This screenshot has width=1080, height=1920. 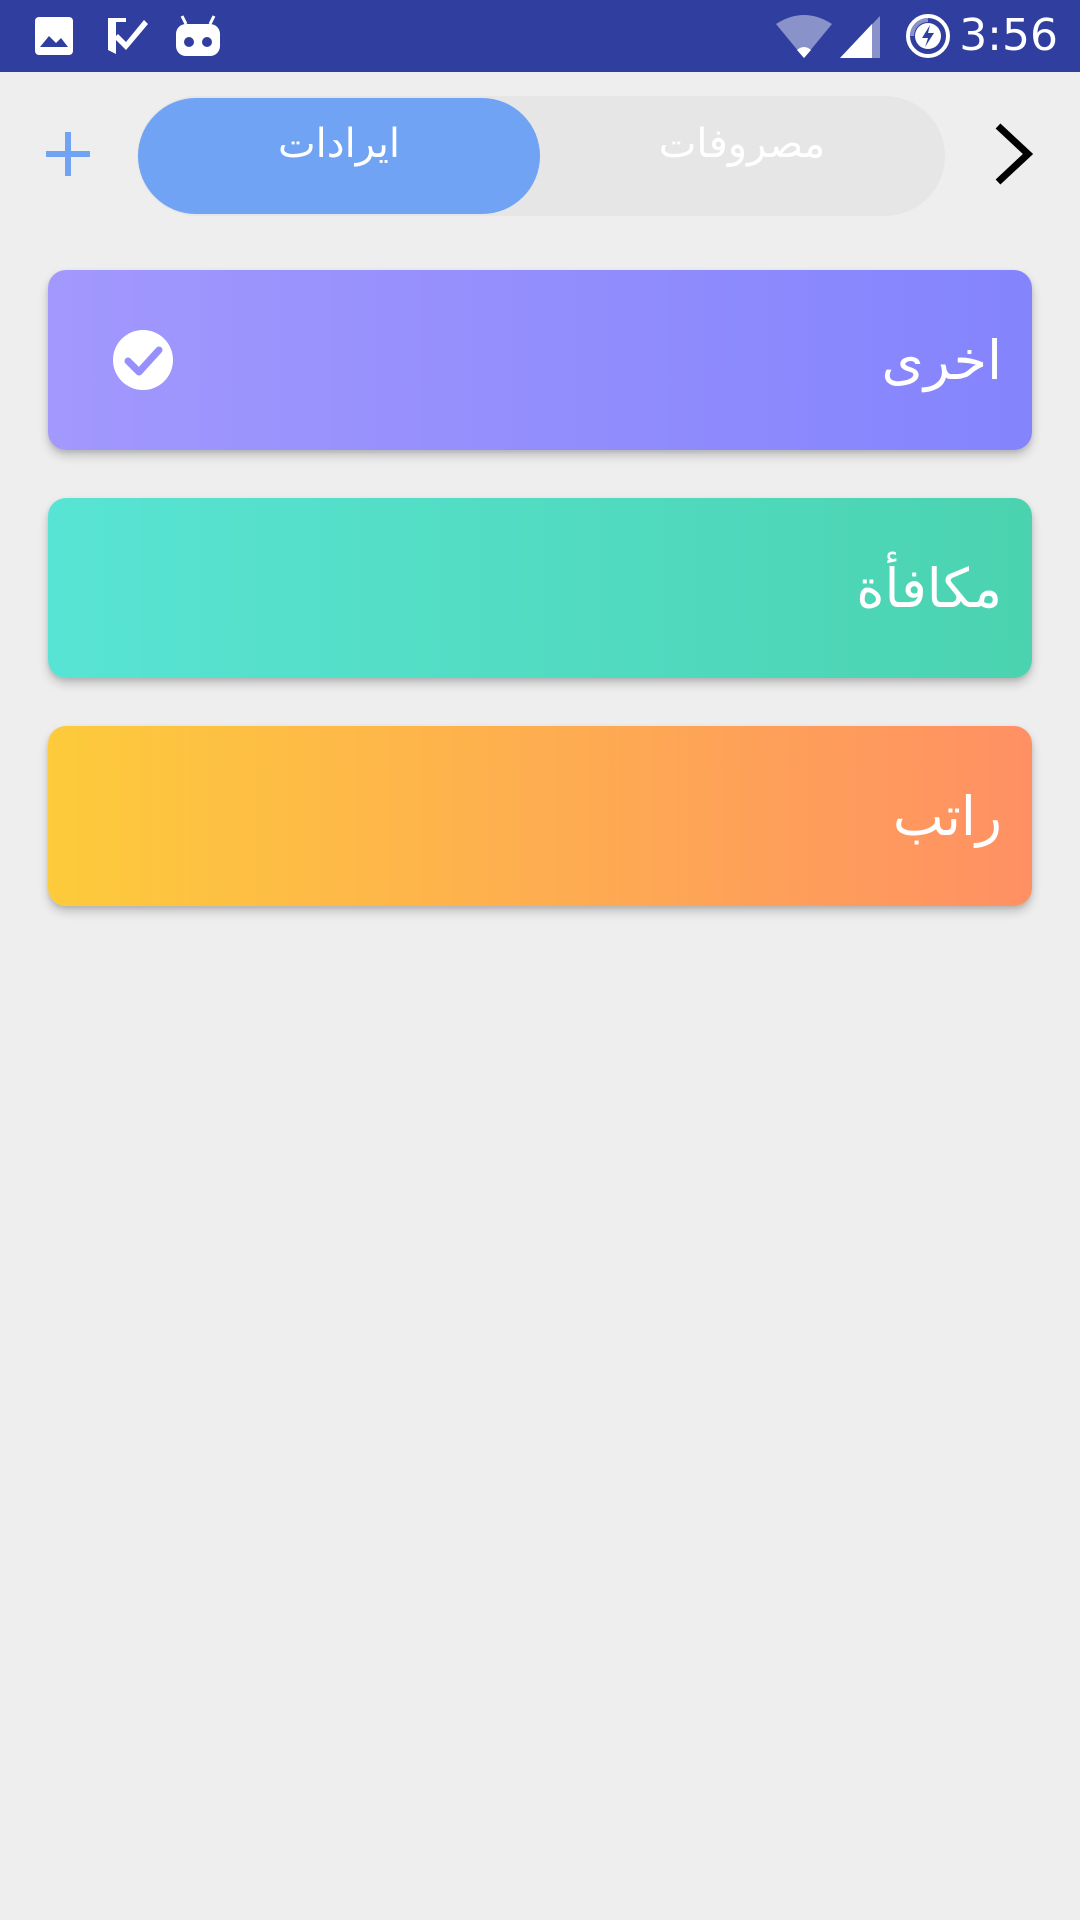 I want to click on add-button, so click(x=68, y=154).